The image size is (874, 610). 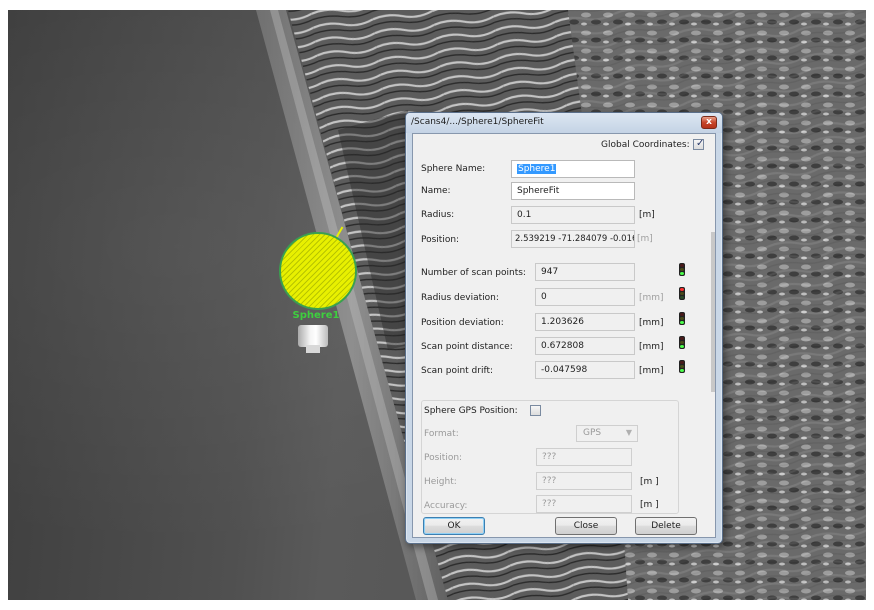 I want to click on position-deviation-status-icon, so click(x=682, y=318).